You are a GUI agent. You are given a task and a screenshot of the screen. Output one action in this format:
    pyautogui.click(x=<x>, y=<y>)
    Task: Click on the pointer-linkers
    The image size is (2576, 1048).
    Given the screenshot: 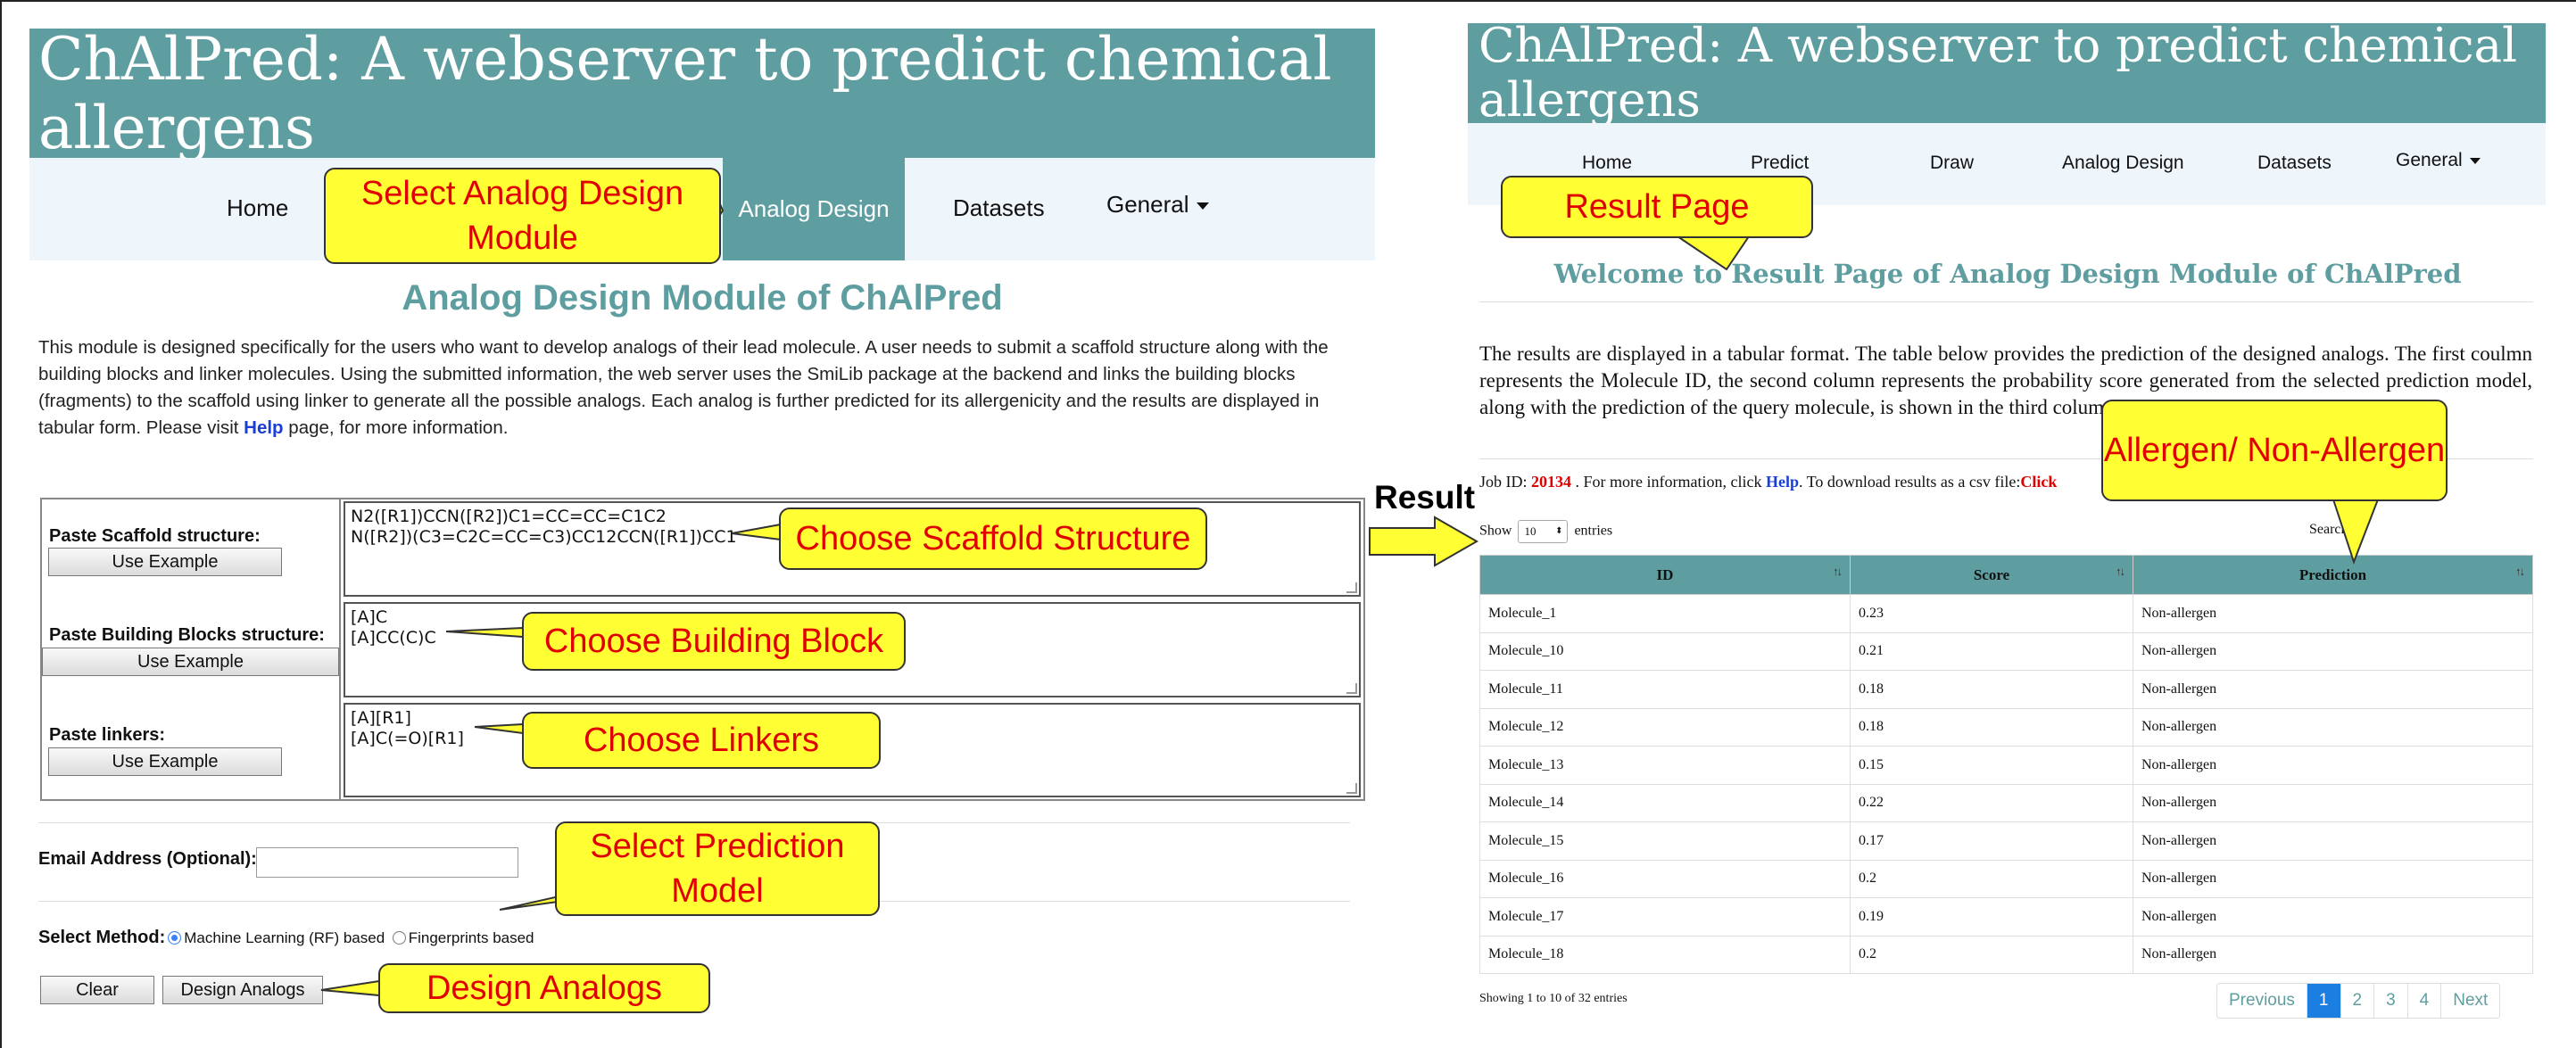 What is the action you would take?
    pyautogui.click(x=499, y=728)
    